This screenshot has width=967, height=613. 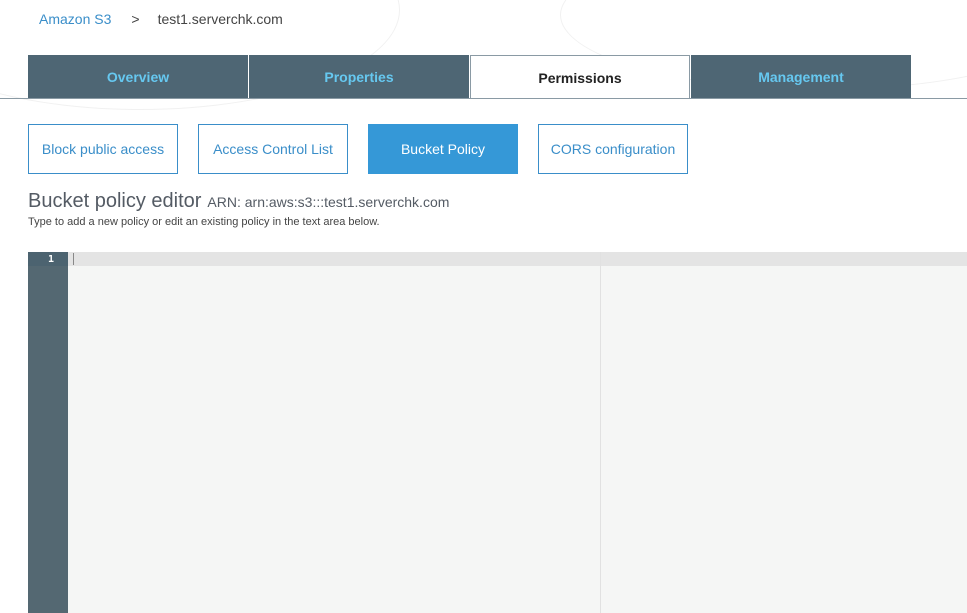 What do you see at coordinates (50, 259) in the screenshot?
I see `line-number: 1` at bounding box center [50, 259].